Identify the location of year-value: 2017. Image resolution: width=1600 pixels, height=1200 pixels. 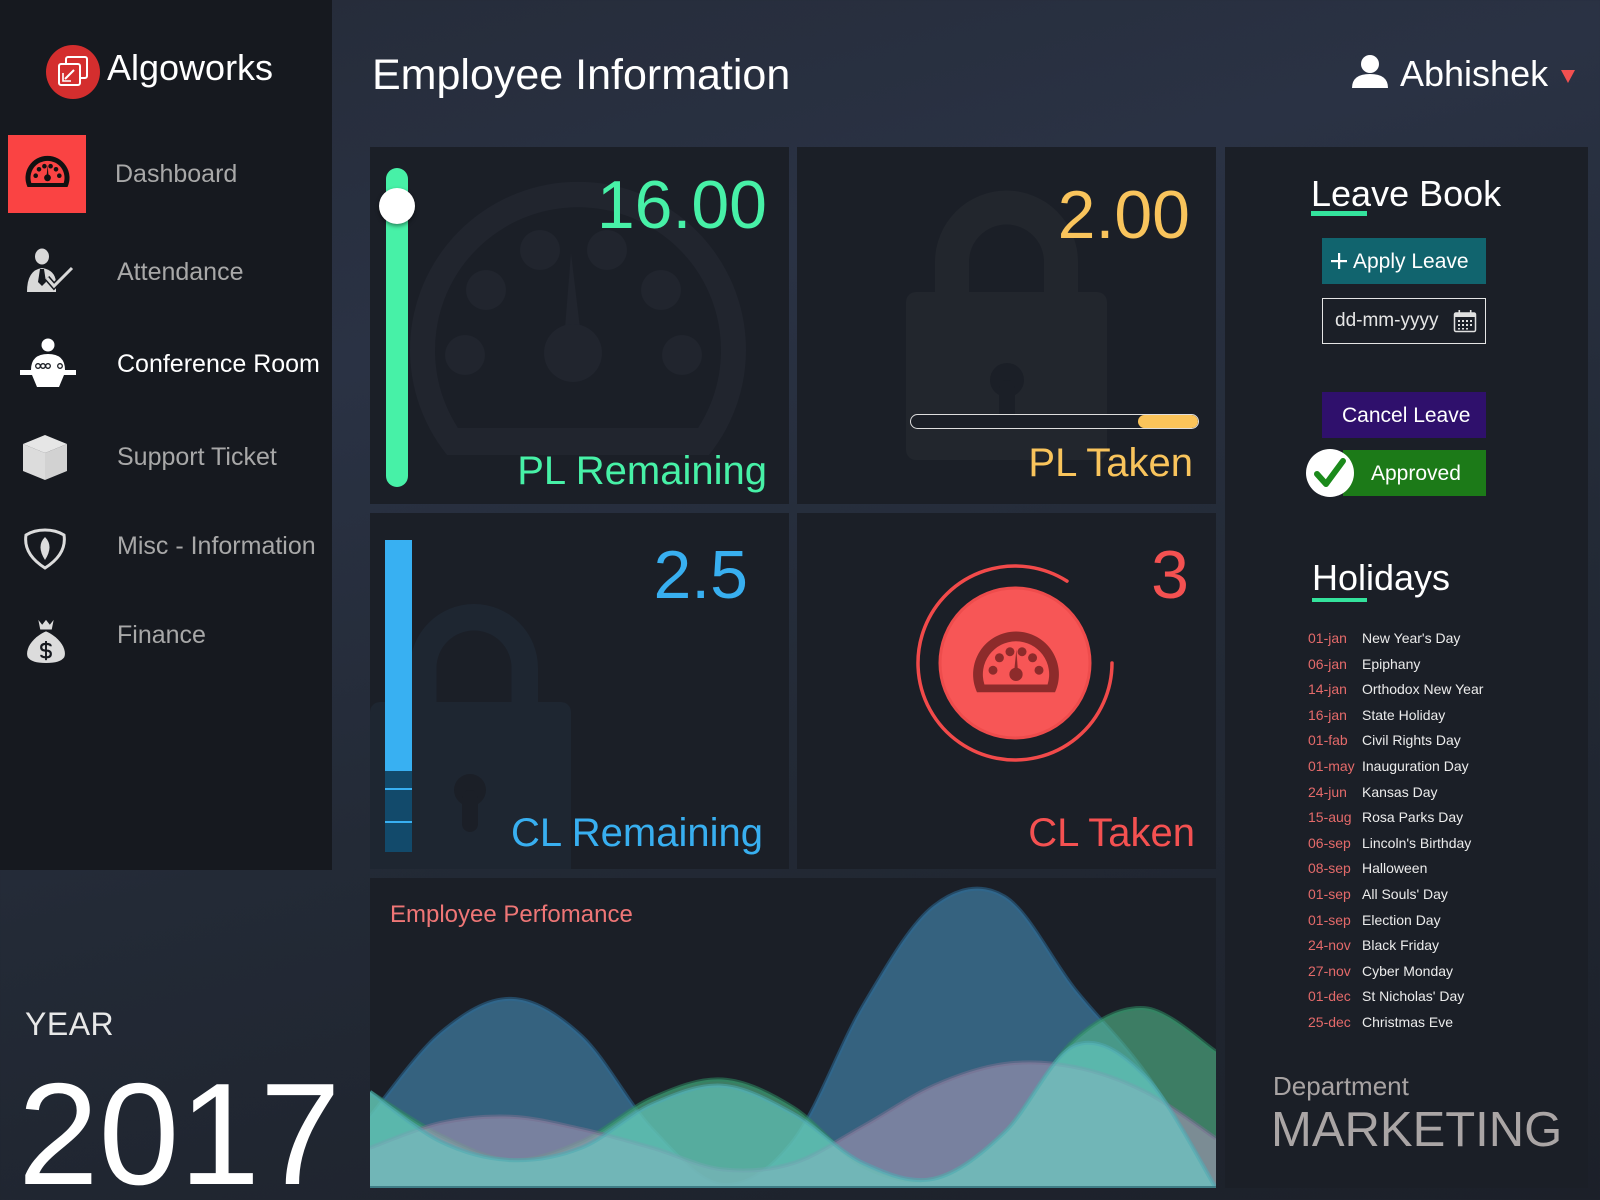
(179, 1126).